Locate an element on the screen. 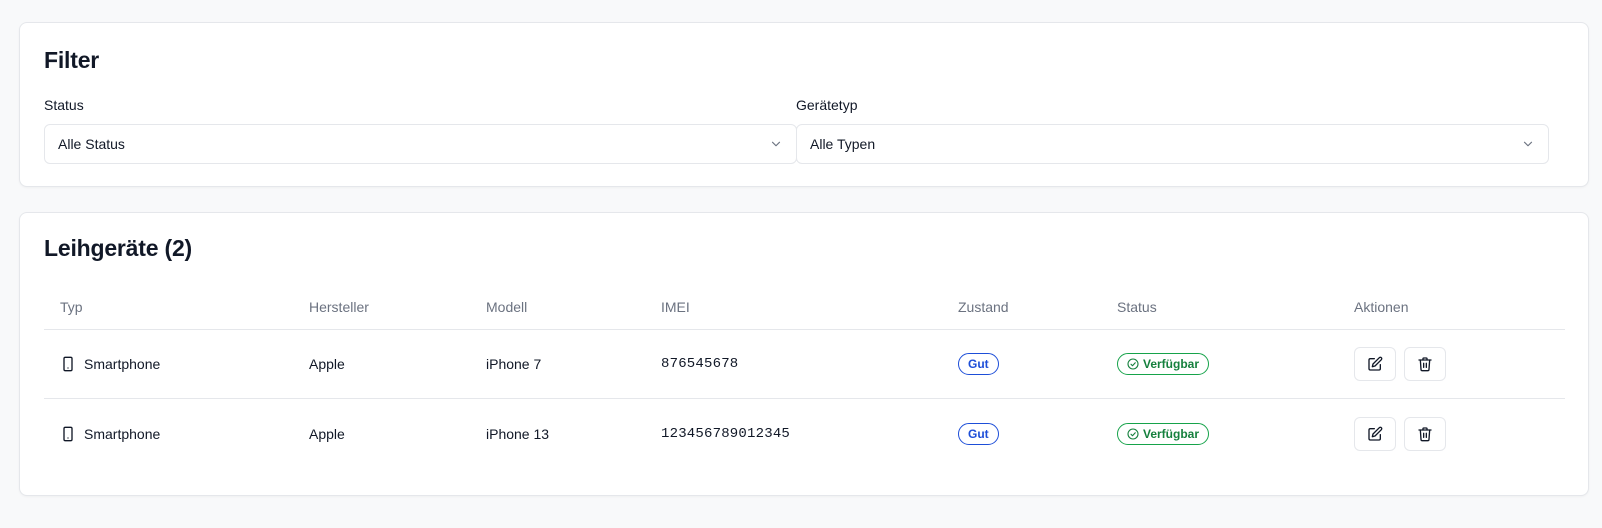 The width and height of the screenshot is (1602, 528). column-header-aktionen: Aktionen is located at coordinates (1381, 307).